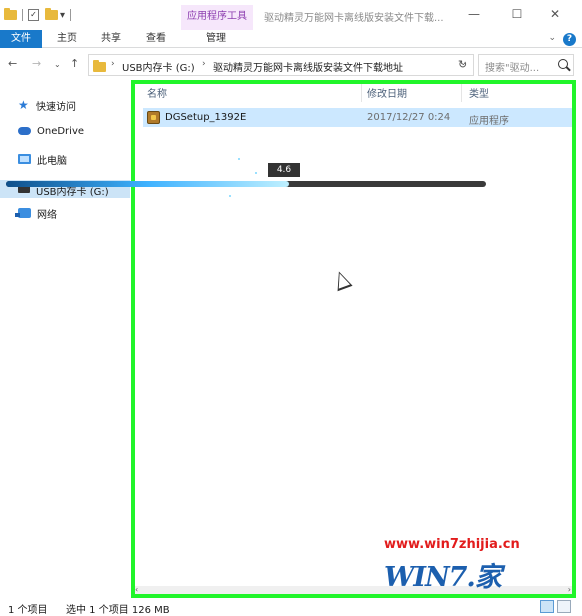 This screenshot has width=582, height=616. I want to click on quick-access-toolbar: ✓ ▾, so click(39, 15).